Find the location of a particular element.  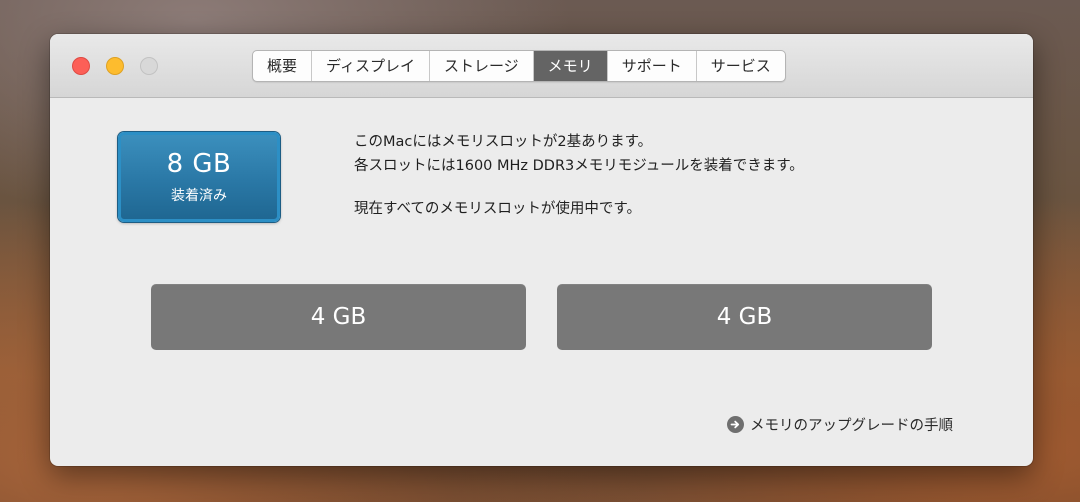

memory-slot-usage-text: 現在すべてのメモリスロットが使用中です。 is located at coordinates (497, 209).